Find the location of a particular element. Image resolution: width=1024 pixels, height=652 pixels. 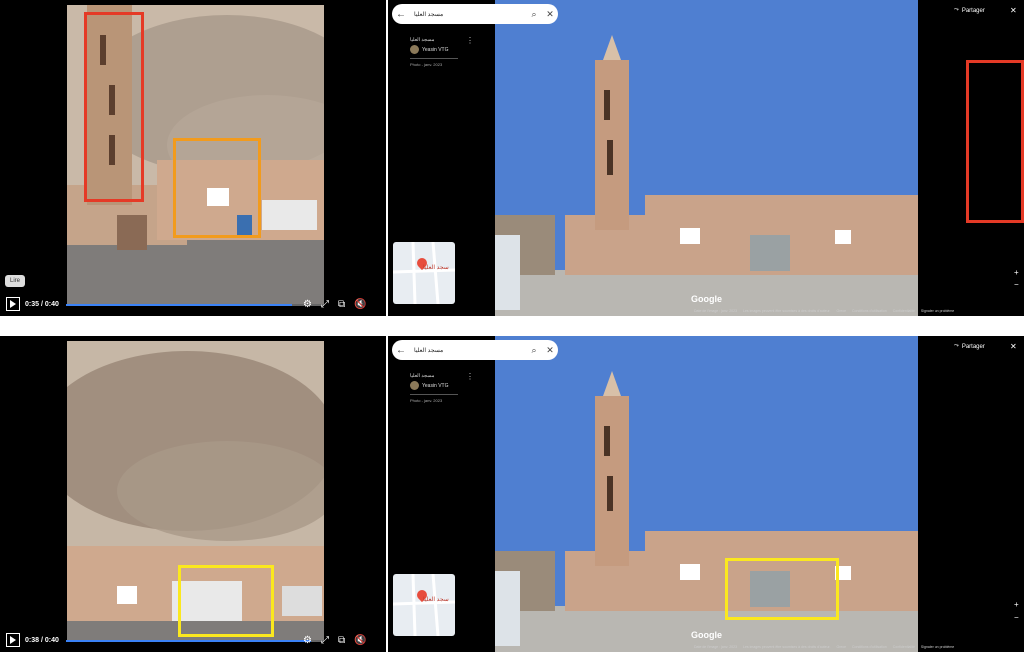

wall-highlight-box is located at coordinates (217, 188).